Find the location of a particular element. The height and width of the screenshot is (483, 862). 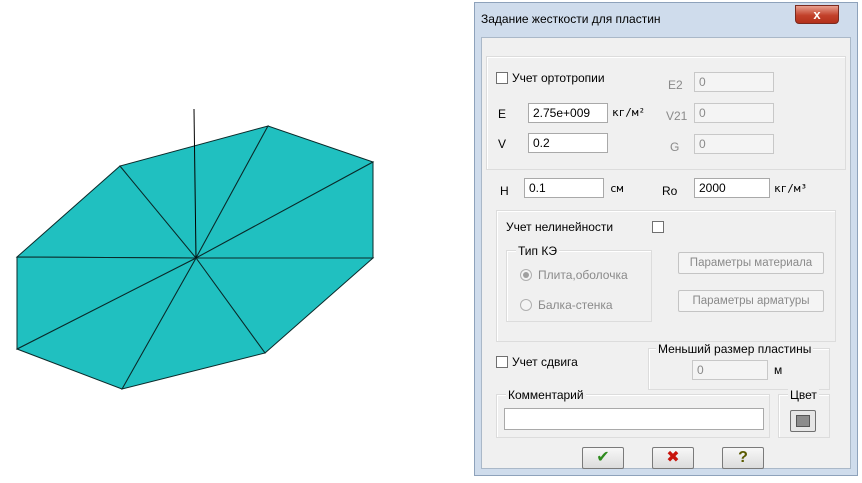

orthotropy-label: Учет ортотропии is located at coordinates (558, 78).